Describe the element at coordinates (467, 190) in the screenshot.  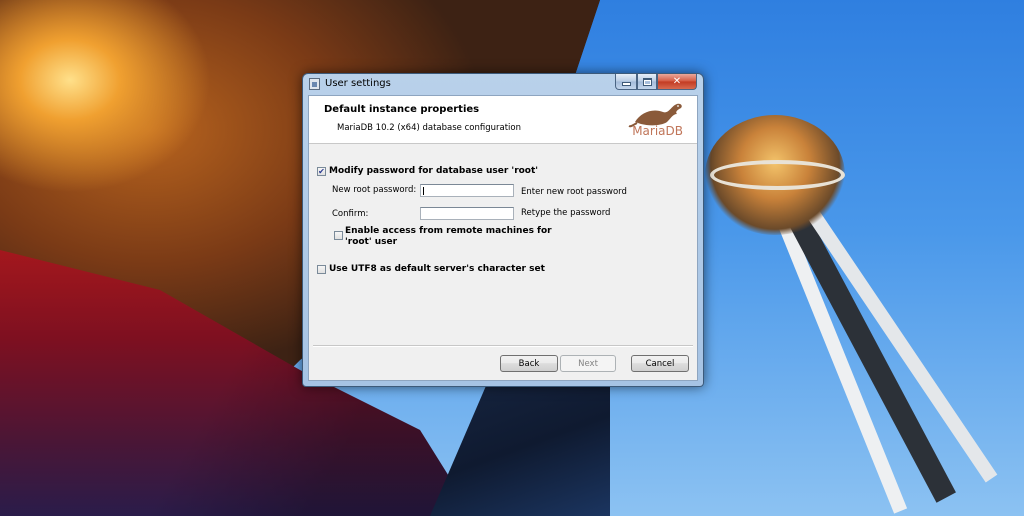
I see `new-root-password-field` at that location.